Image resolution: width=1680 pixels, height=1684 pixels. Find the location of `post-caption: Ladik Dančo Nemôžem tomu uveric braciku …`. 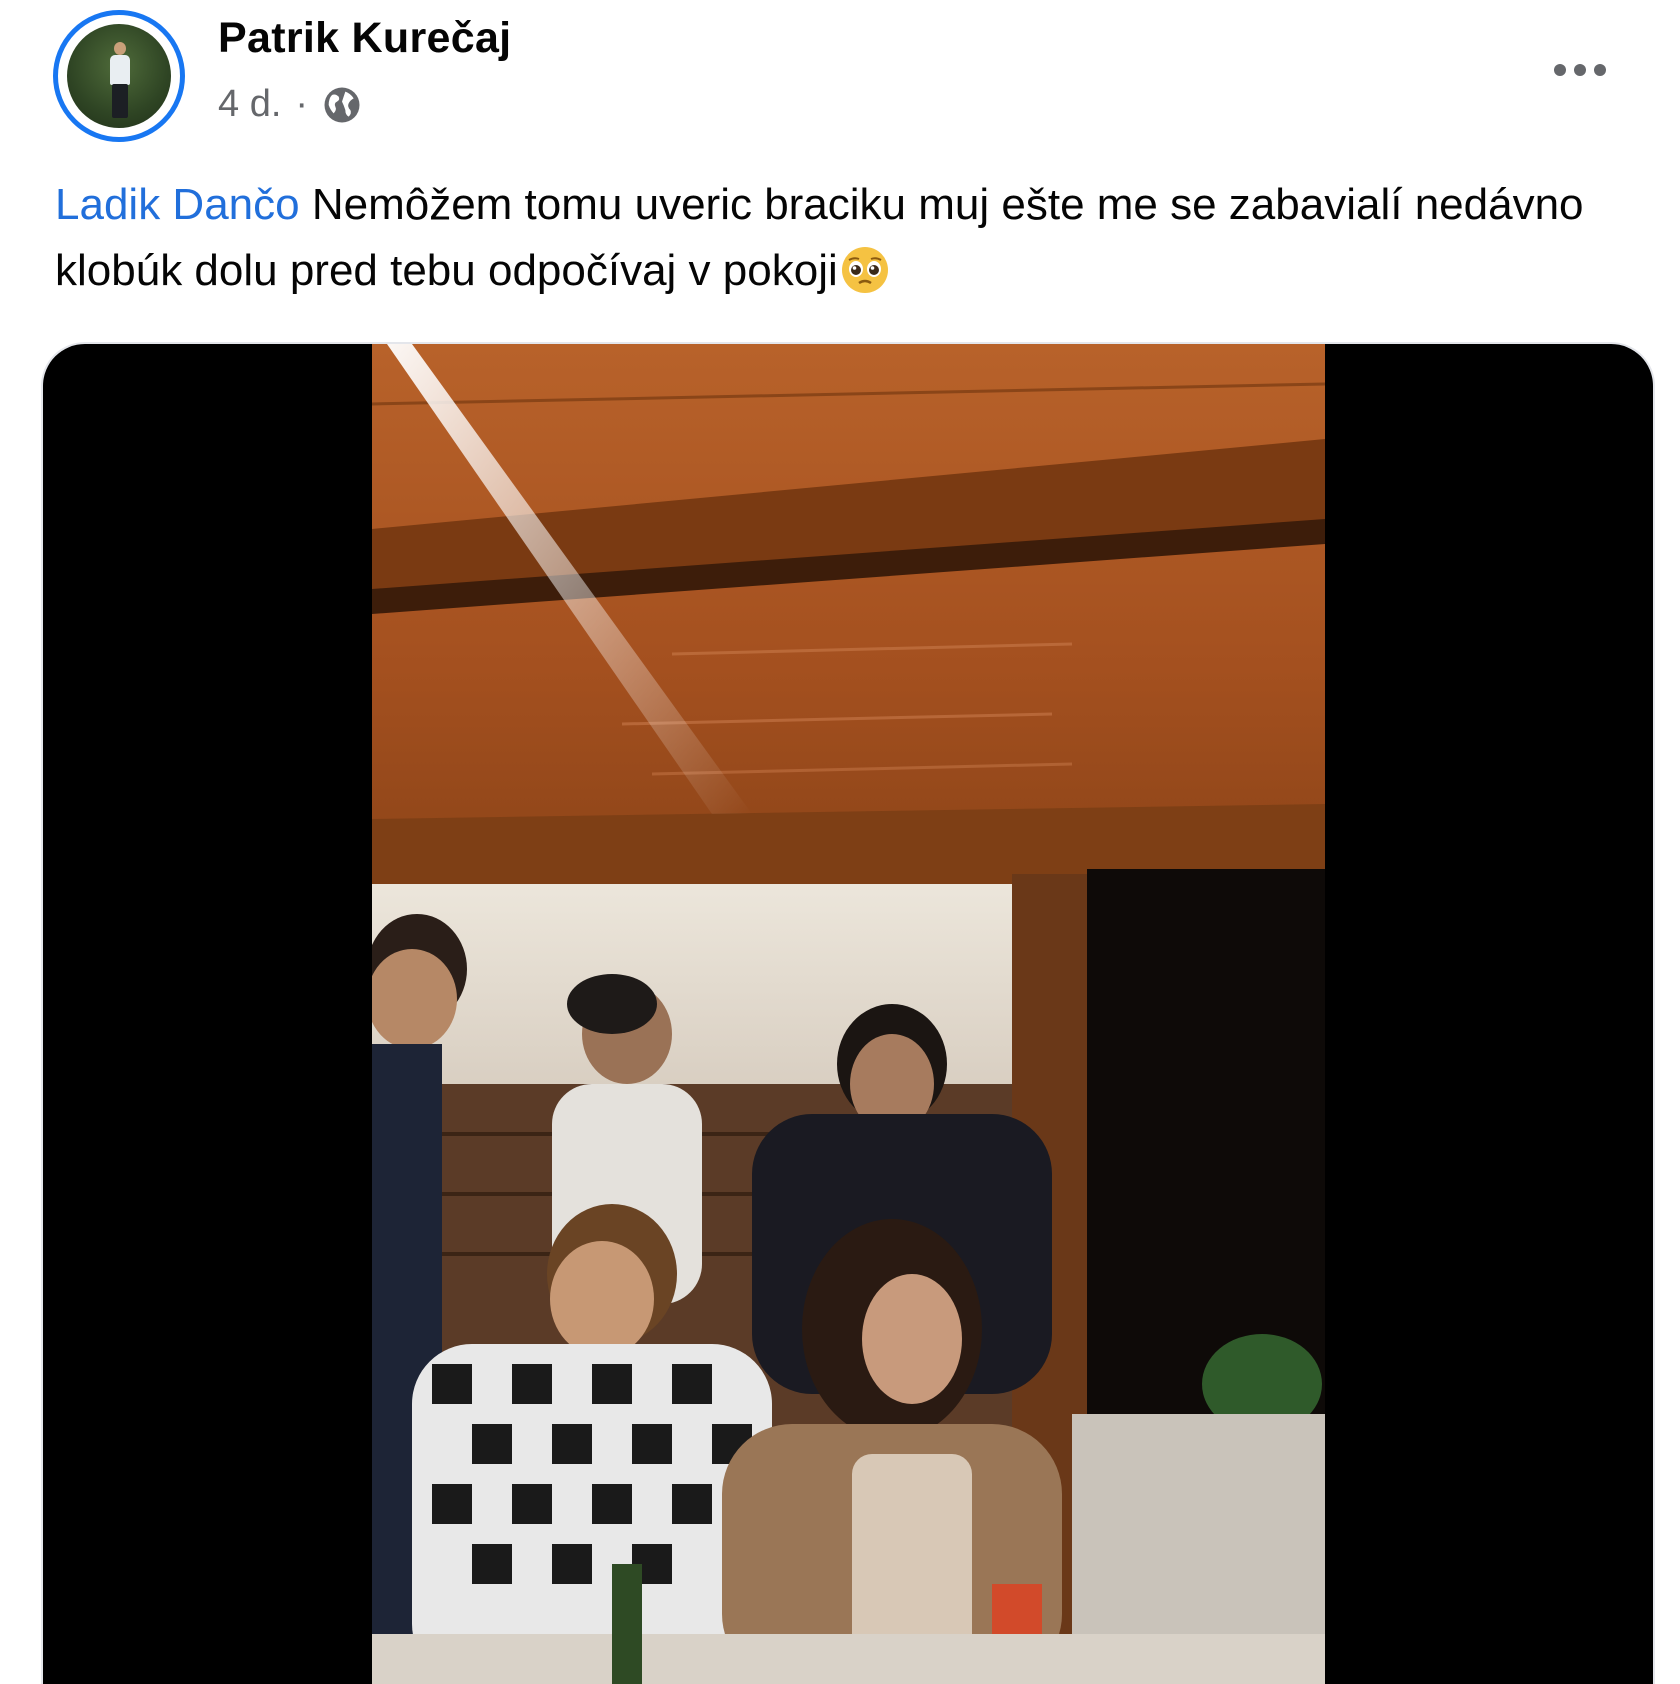

post-caption: Ladik Dančo Nemôžem tomu uveric braciku … is located at coordinates (855, 238).